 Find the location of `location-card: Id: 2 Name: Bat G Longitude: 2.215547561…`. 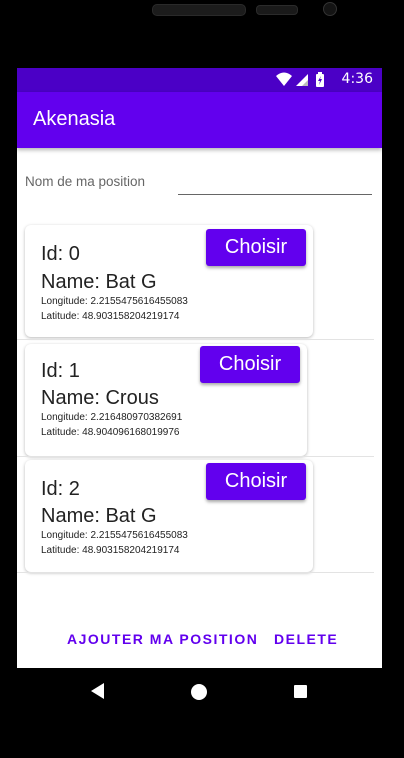

location-card: Id: 2 Name: Bat G Longitude: 2.215547561… is located at coordinates (169, 516).